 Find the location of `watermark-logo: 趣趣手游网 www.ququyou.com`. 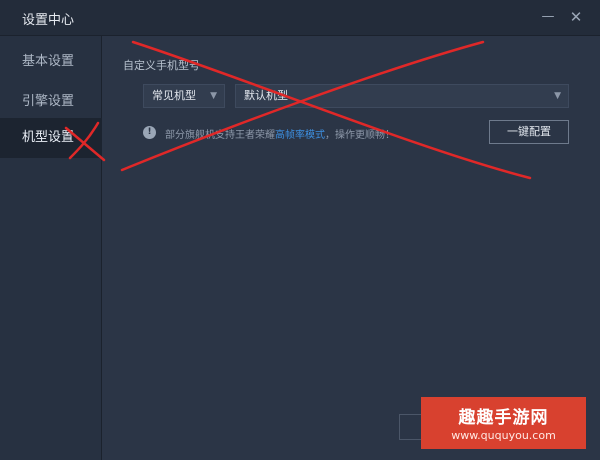

watermark-logo: 趣趣手游网 www.ququyou.com is located at coordinates (503, 423).